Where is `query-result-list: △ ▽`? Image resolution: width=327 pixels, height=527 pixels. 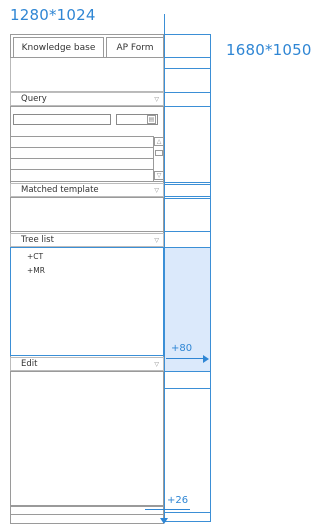 query-result-list: △ ▽ is located at coordinates (87, 159).